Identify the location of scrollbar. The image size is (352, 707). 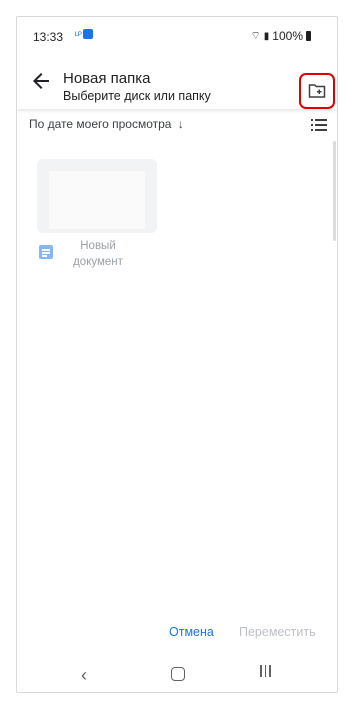
(334, 191).